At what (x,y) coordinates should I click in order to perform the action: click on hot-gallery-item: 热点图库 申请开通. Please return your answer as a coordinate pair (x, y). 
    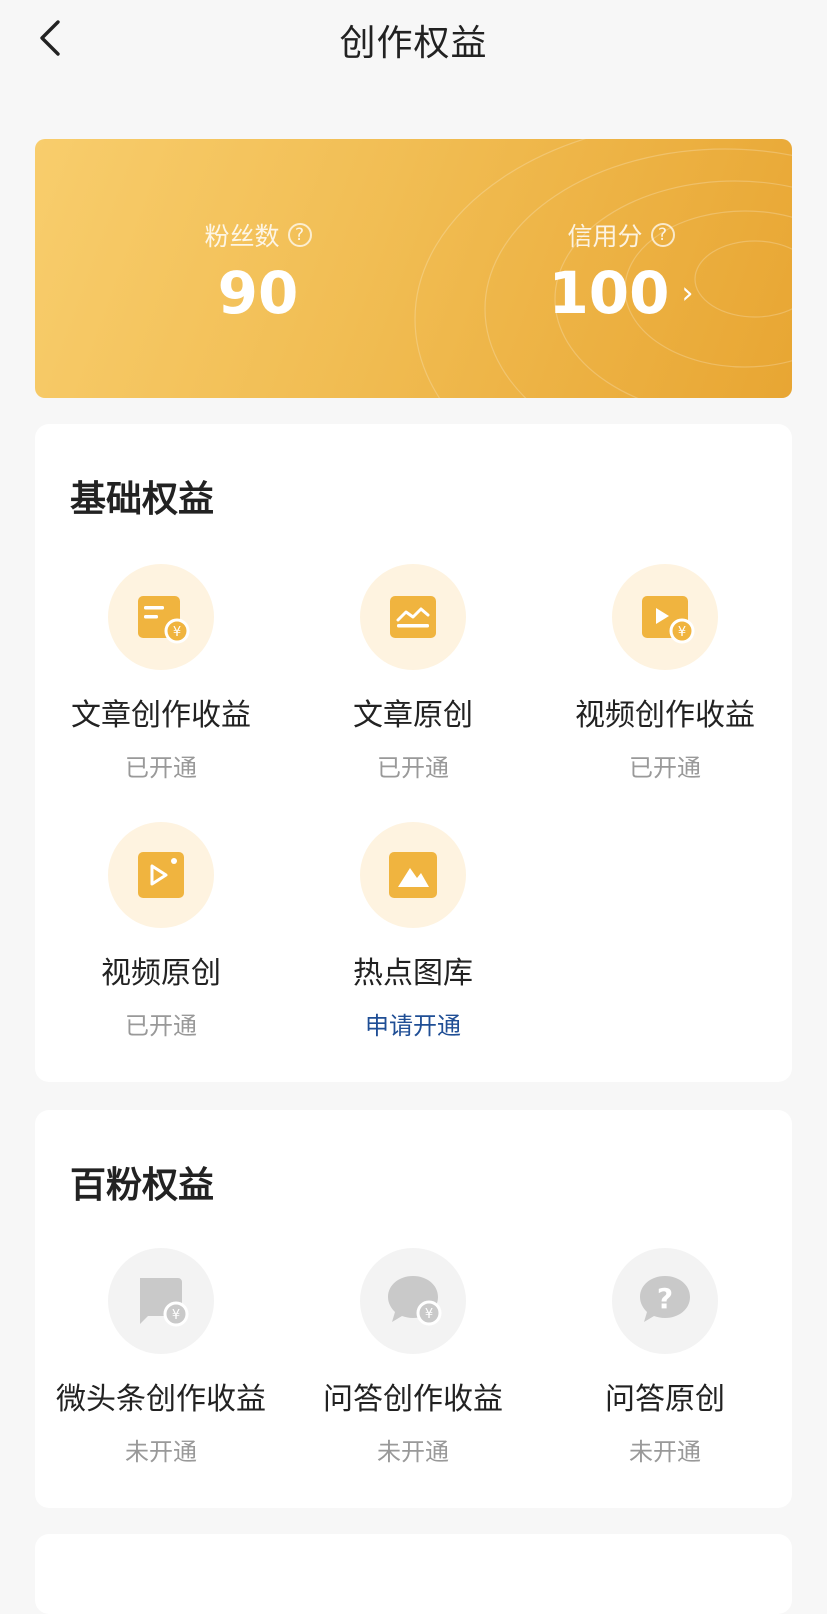
    Looking at the image, I should click on (413, 931).